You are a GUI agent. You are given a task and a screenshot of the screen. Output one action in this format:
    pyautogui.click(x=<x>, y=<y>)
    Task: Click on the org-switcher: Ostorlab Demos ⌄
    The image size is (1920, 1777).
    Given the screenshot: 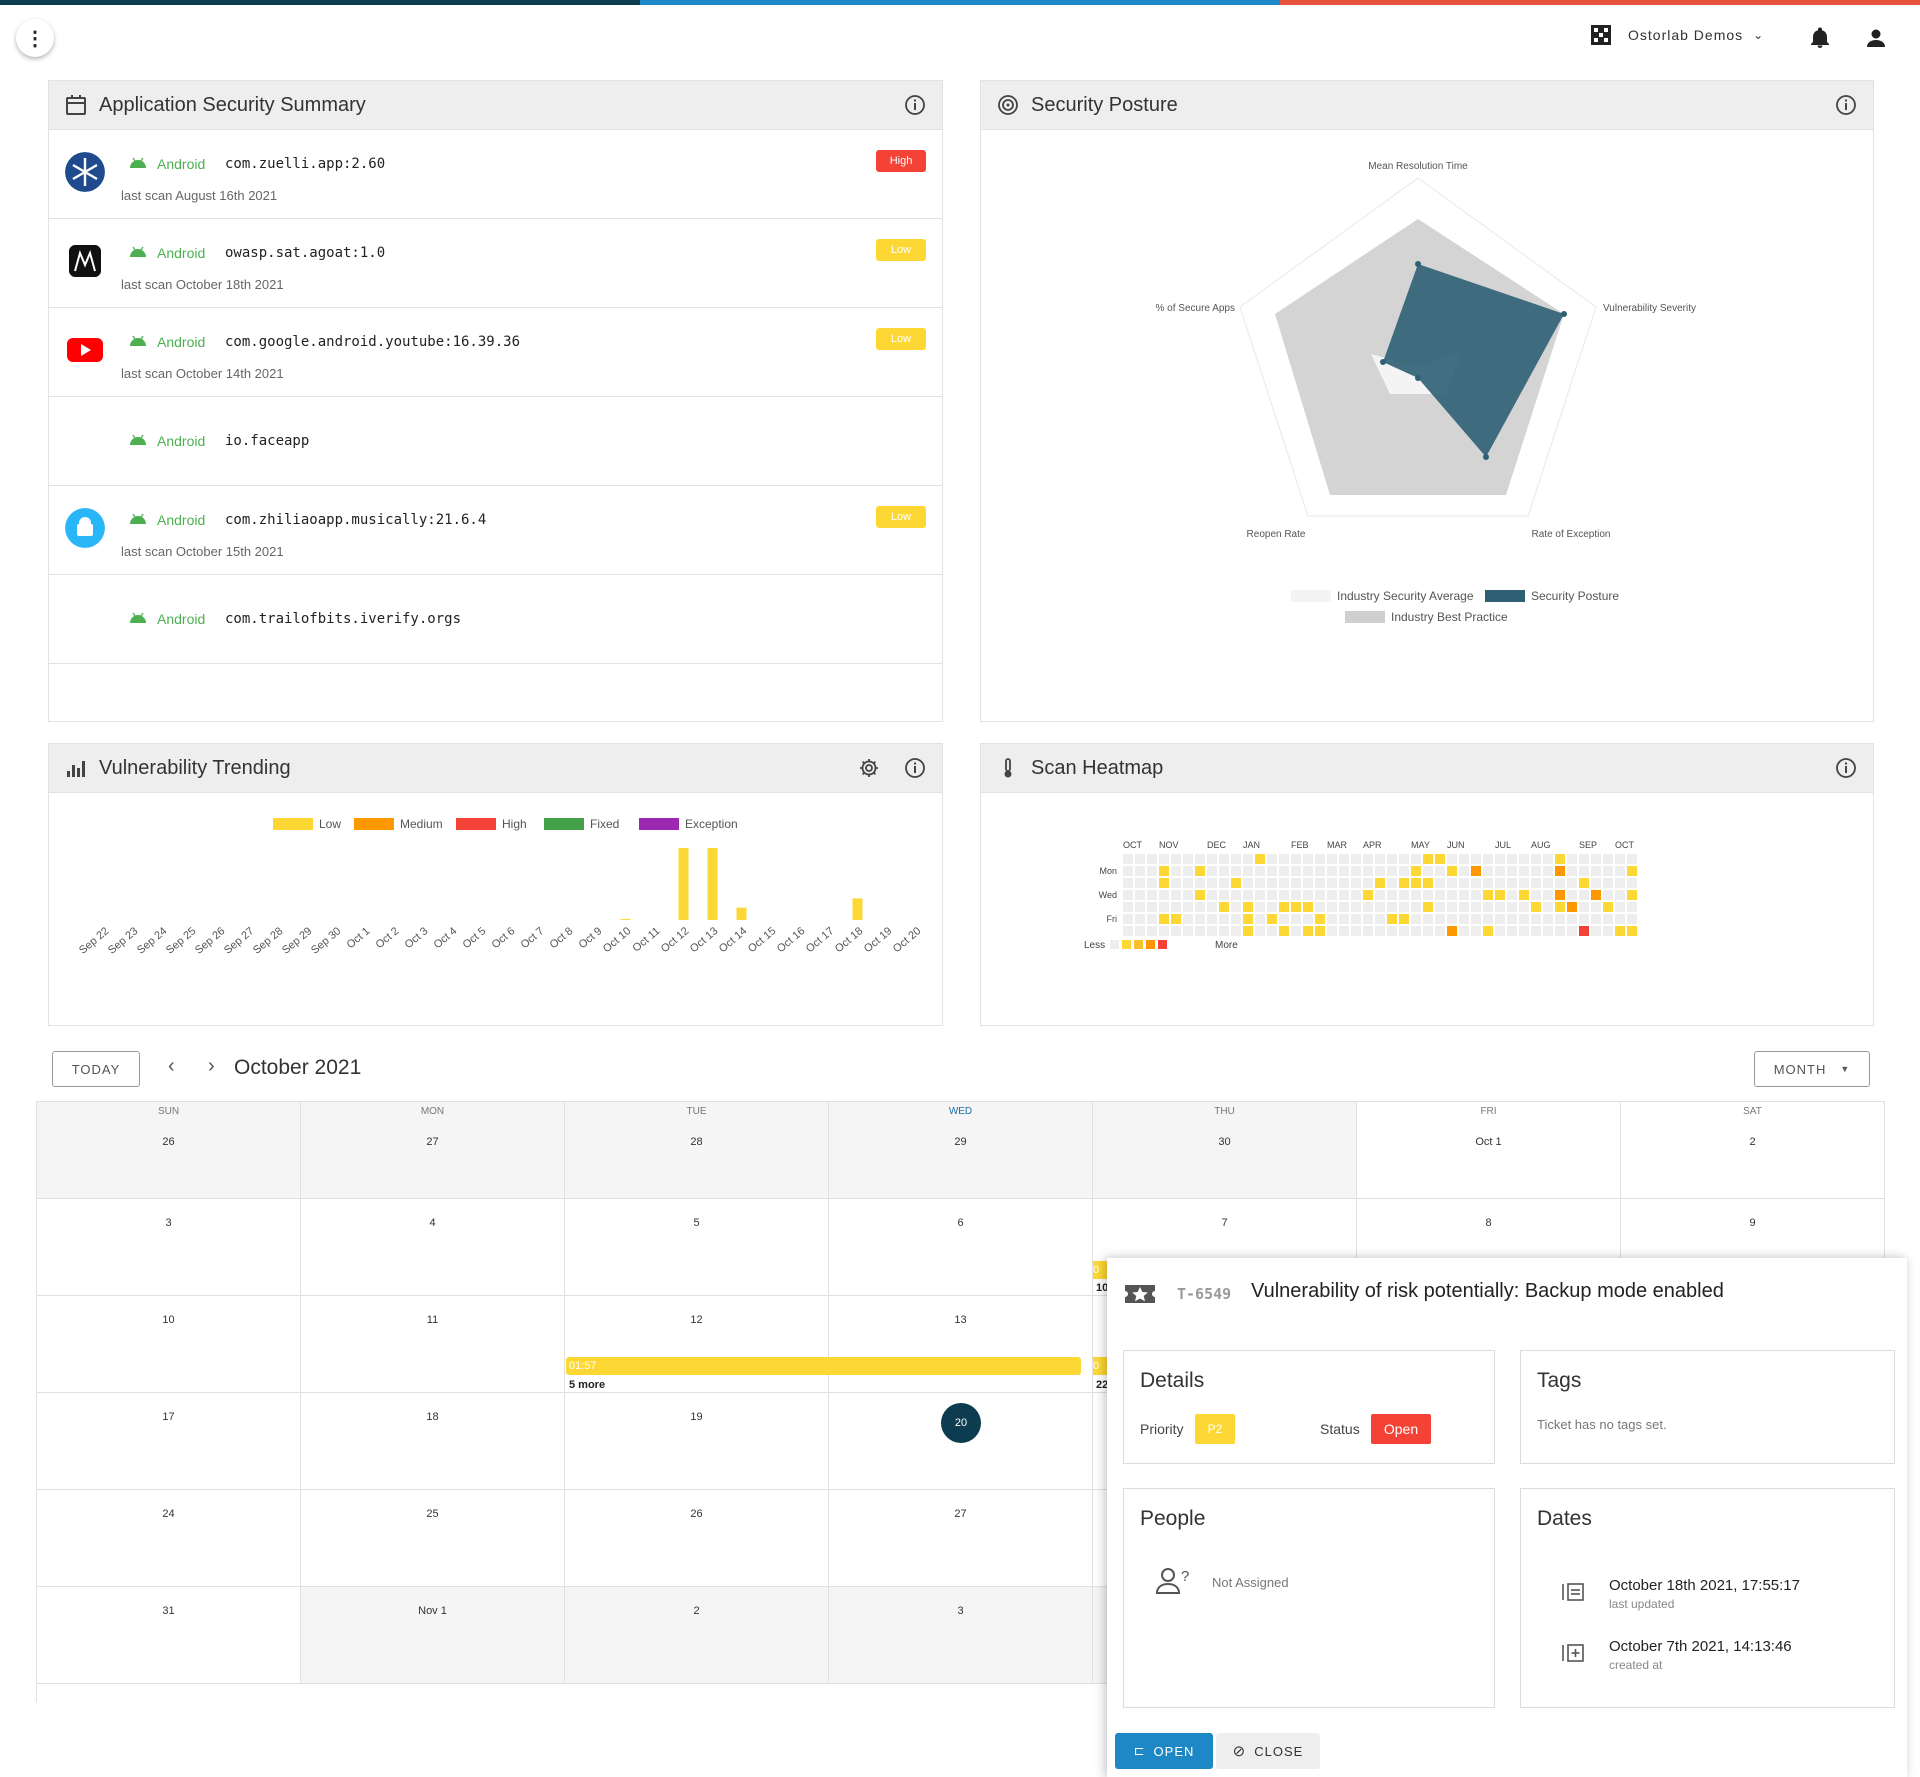 What is the action you would take?
    pyautogui.click(x=1677, y=35)
    